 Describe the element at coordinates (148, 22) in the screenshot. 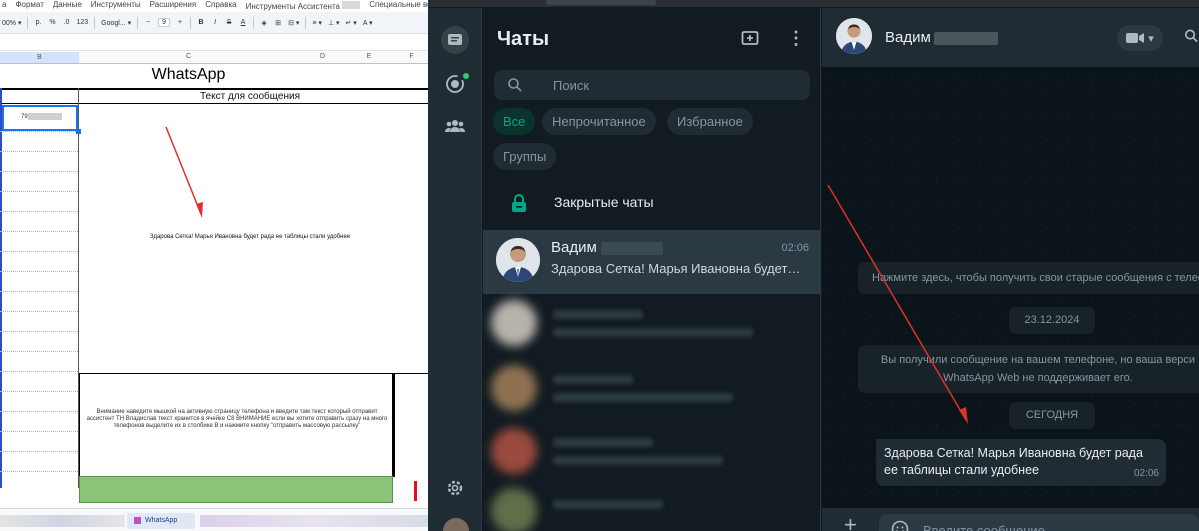

I see `font-size-decrease-icon: −` at that location.